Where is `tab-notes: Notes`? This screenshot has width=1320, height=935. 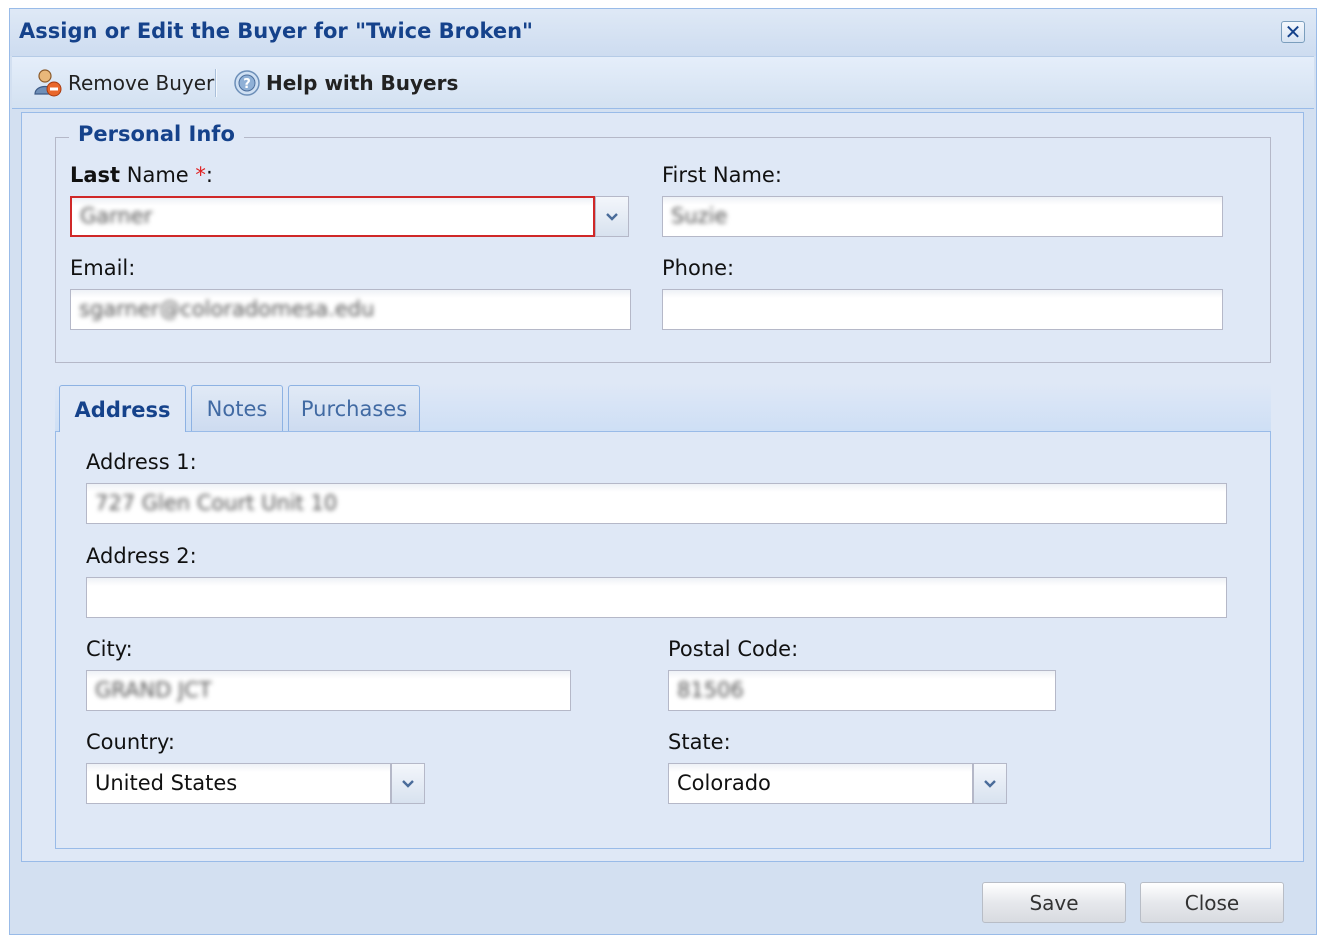 tab-notes: Notes is located at coordinates (237, 408).